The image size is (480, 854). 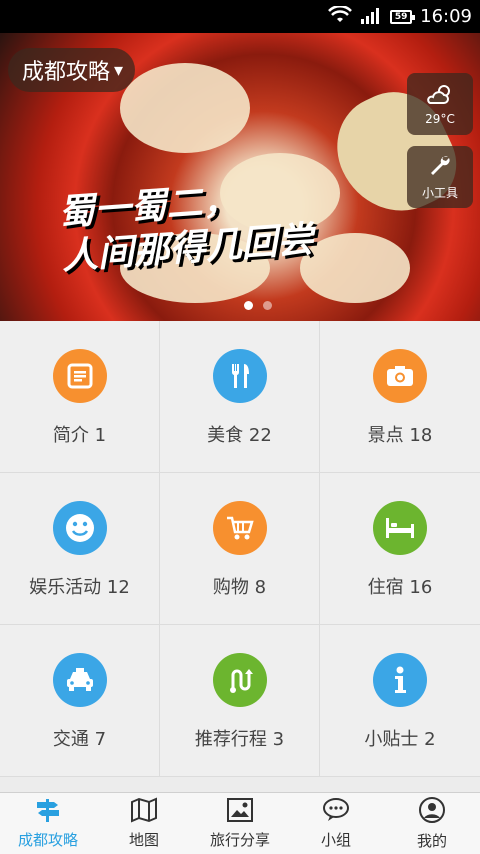 What do you see at coordinates (403, 16) in the screenshot?
I see `battery-icon: 59` at bounding box center [403, 16].